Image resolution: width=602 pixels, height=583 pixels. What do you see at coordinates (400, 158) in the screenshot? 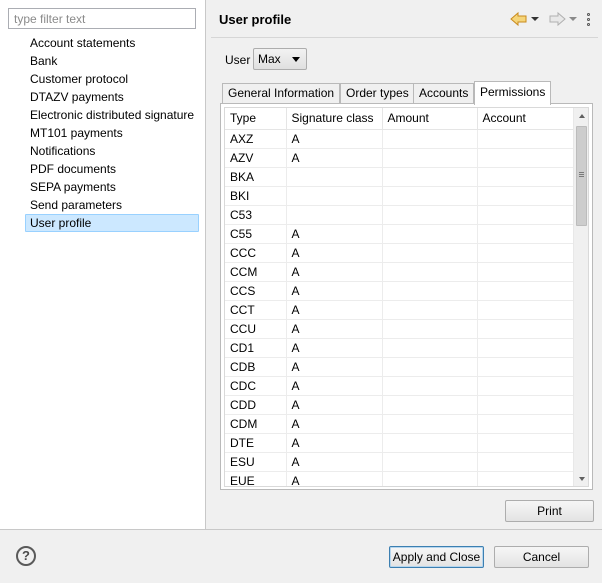
I see `table-row: AZV A` at bounding box center [400, 158].